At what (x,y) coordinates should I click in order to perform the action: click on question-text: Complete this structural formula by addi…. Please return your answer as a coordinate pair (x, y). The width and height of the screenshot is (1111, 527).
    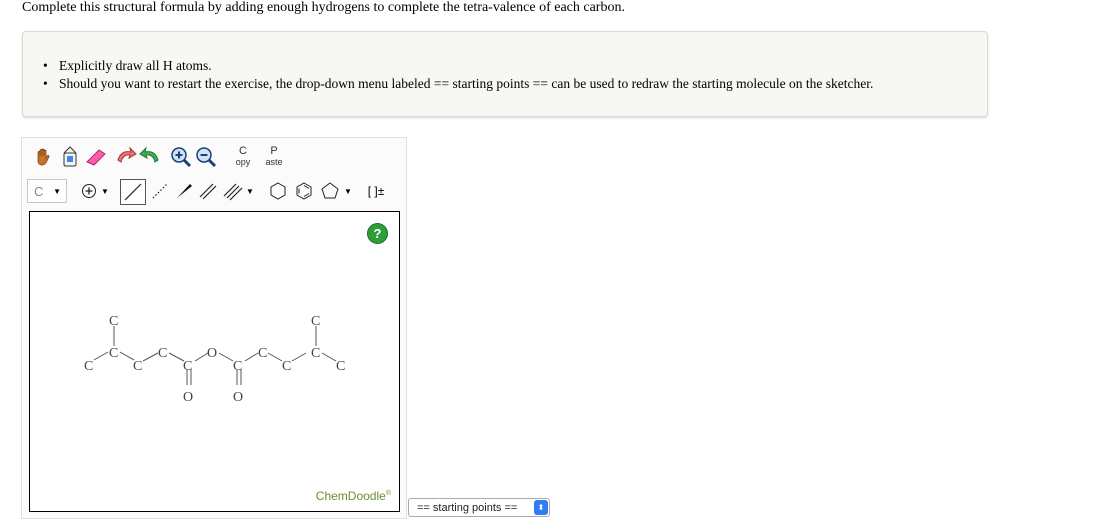
    Looking at the image, I should click on (323, 7).